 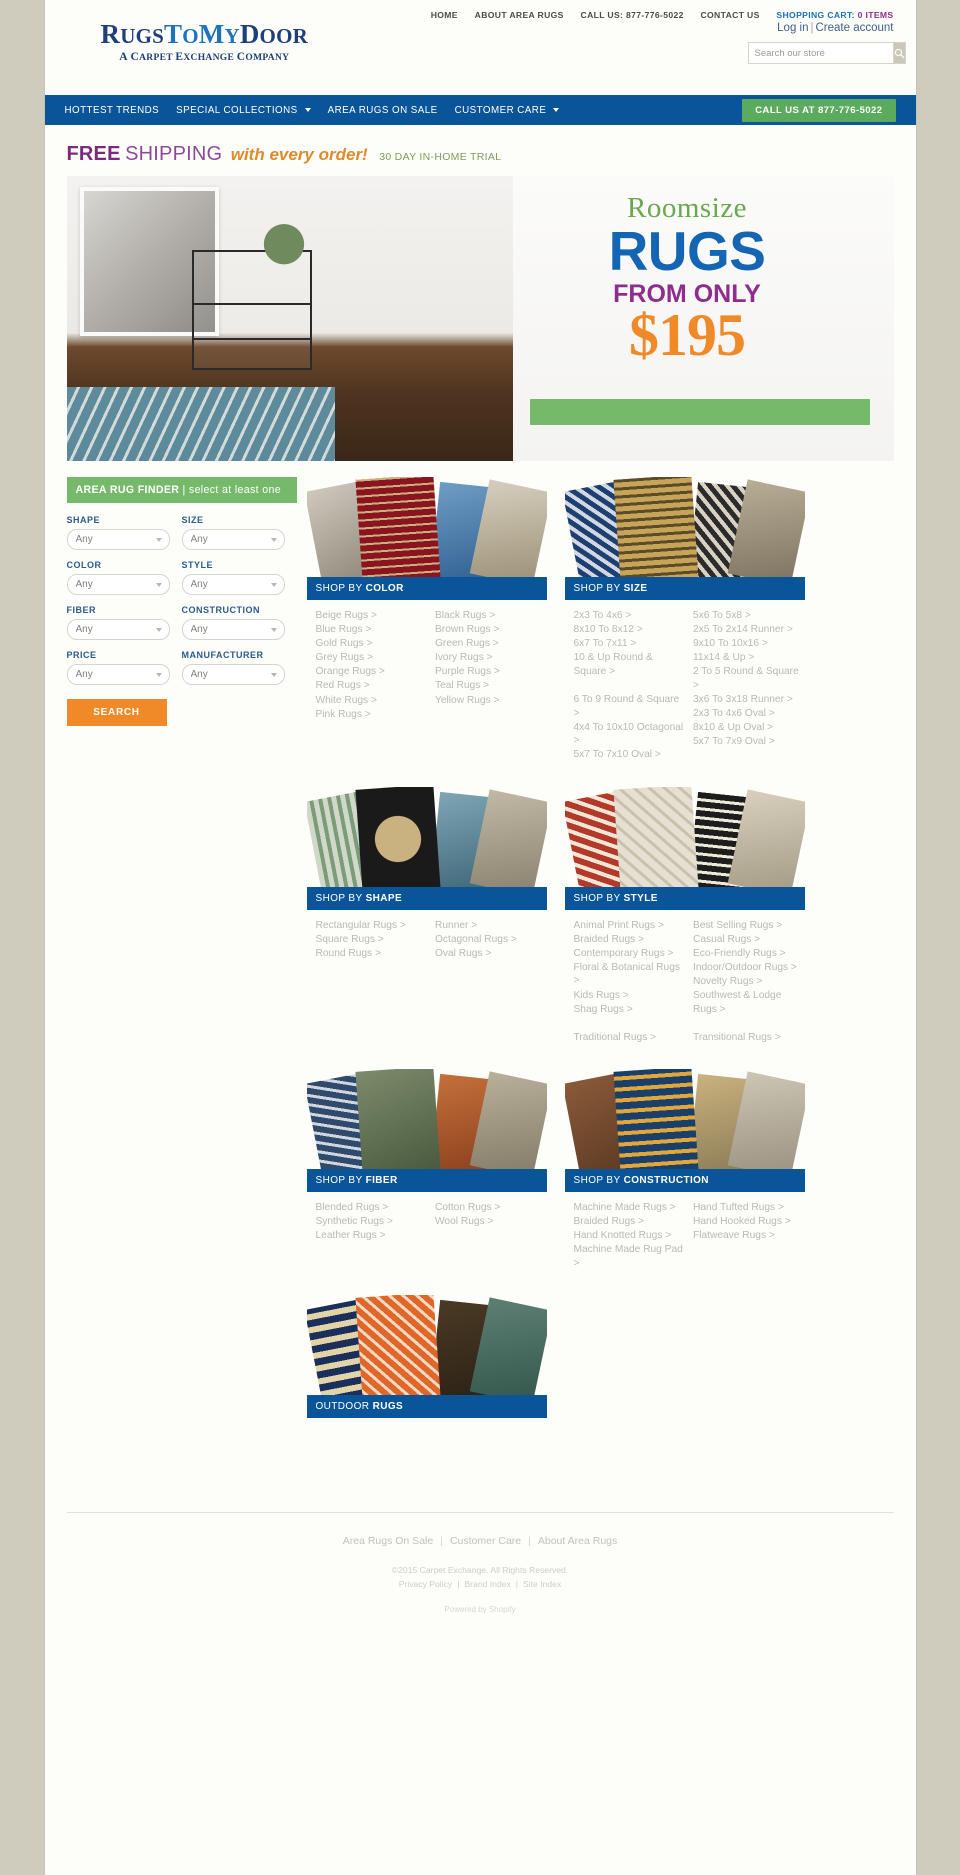 What do you see at coordinates (243, 110) in the screenshot?
I see `nav-item-special-collections: SPECIAL COLLECTIONS` at bounding box center [243, 110].